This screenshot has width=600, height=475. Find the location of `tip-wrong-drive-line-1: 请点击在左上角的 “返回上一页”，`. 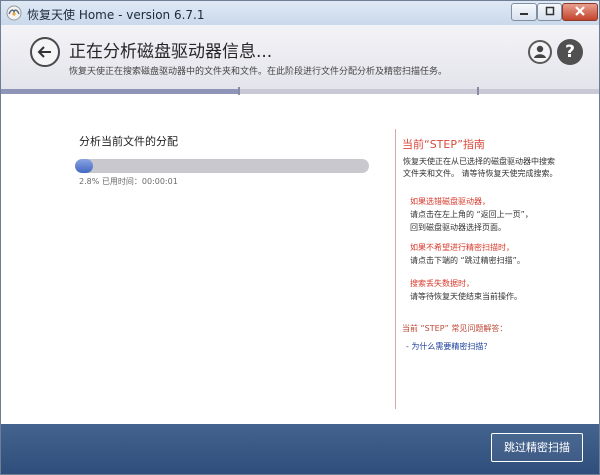

tip-wrong-drive-line-1: 请点击在左上角的 “返回上一页”， is located at coordinates (471, 214).